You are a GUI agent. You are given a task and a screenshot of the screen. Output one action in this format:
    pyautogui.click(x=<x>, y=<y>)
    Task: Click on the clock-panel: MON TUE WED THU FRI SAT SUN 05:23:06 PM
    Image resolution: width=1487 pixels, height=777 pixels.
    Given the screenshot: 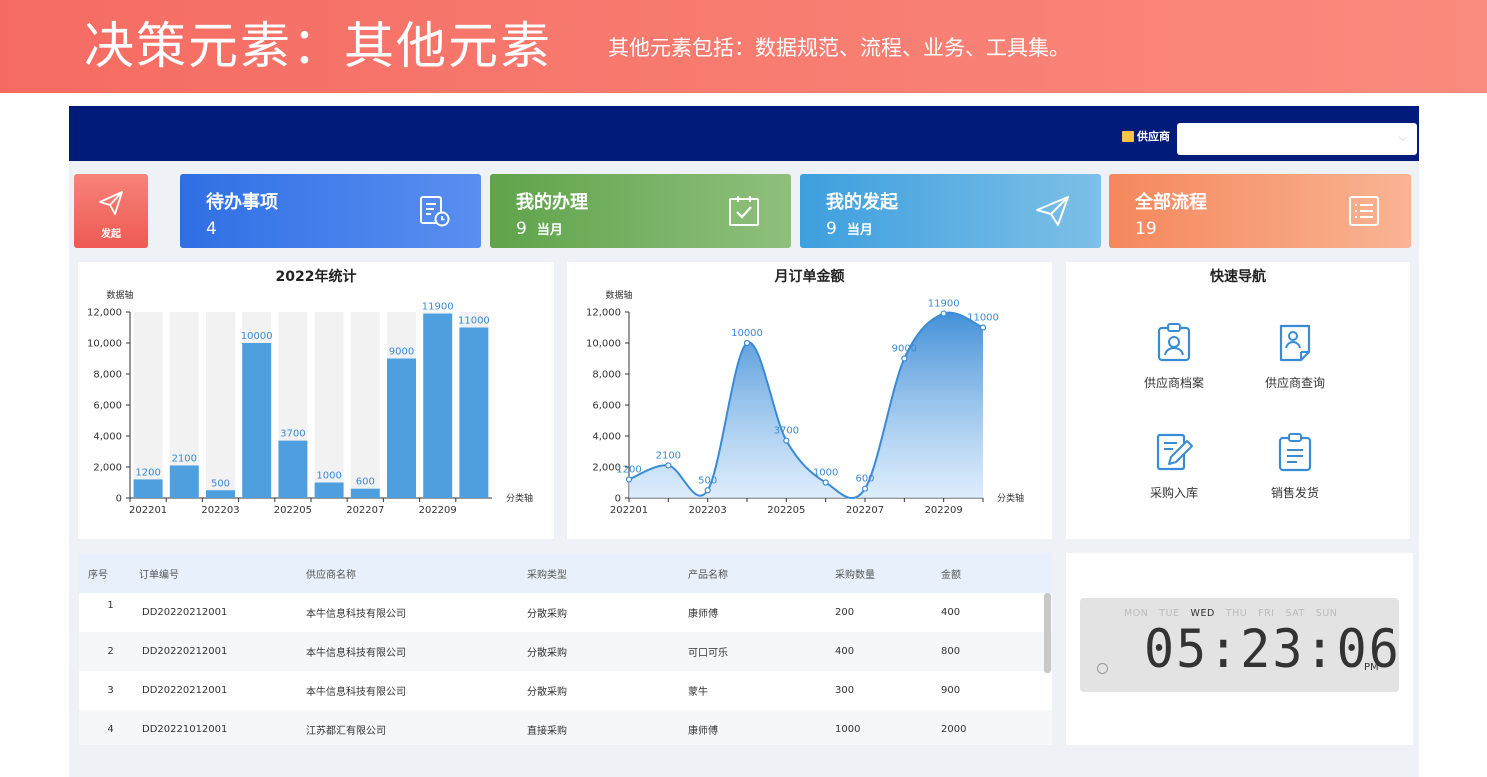 What is the action you would take?
    pyautogui.click(x=1239, y=649)
    